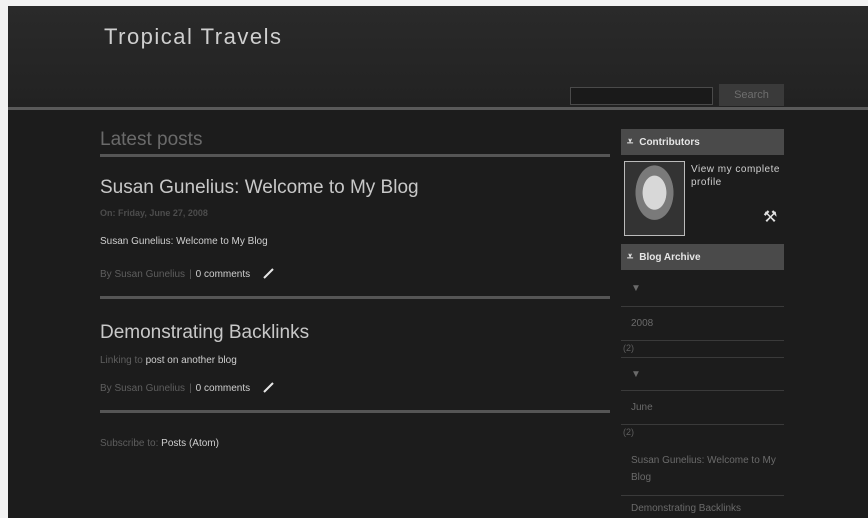 Image resolution: width=868 pixels, height=518 pixels. What do you see at coordinates (702, 507) in the screenshot?
I see `archive-post-2: Demonstrating Backlinks` at bounding box center [702, 507].